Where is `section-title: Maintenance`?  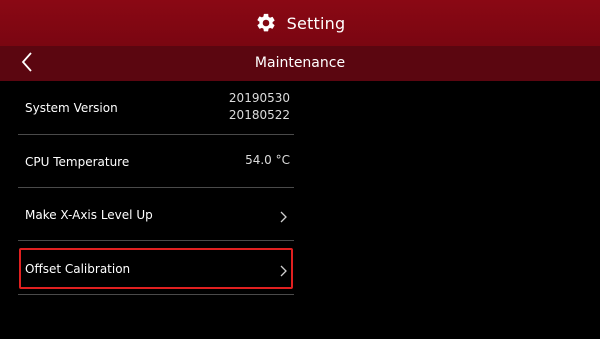
section-title: Maintenance is located at coordinates (300, 63).